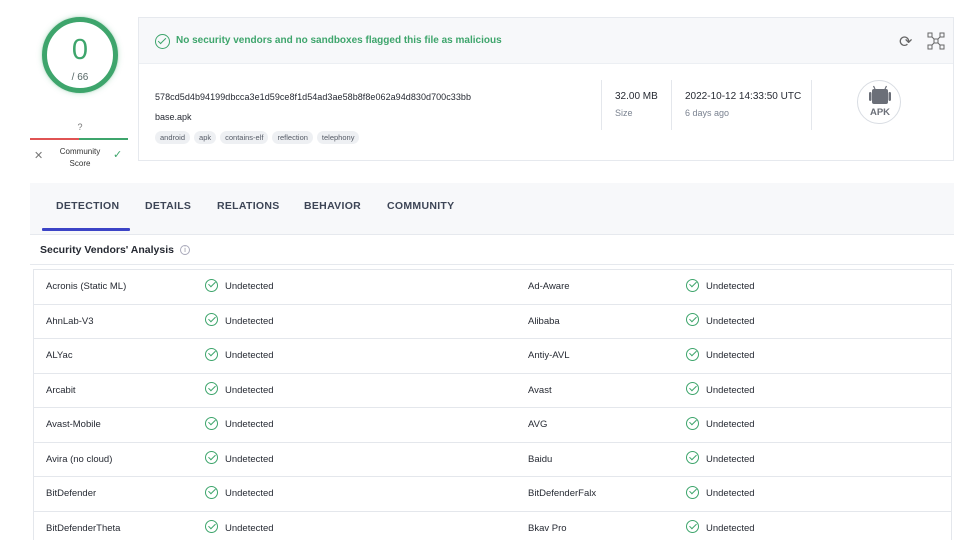  Describe the element at coordinates (70, 321) in the screenshot. I see `vendor-name: AhnLab-V3` at that location.